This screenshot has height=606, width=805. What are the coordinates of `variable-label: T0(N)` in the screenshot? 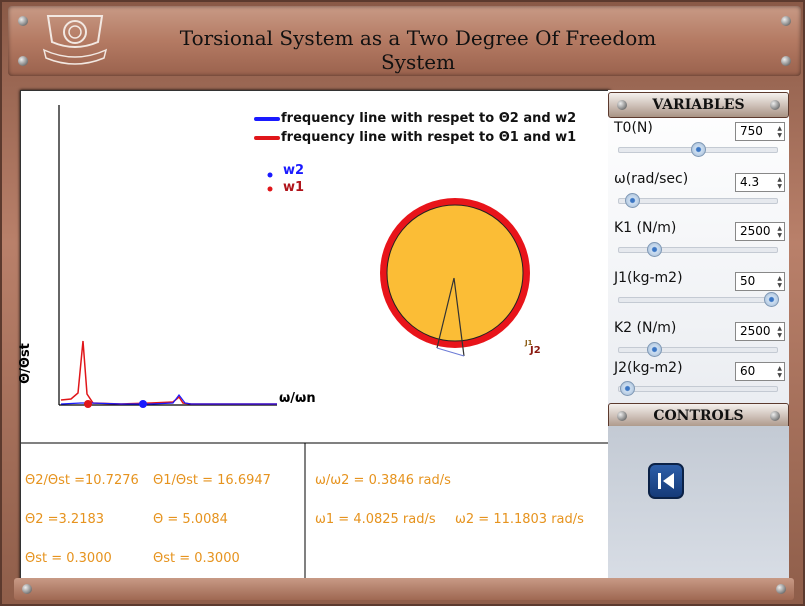 It's located at (633, 128).